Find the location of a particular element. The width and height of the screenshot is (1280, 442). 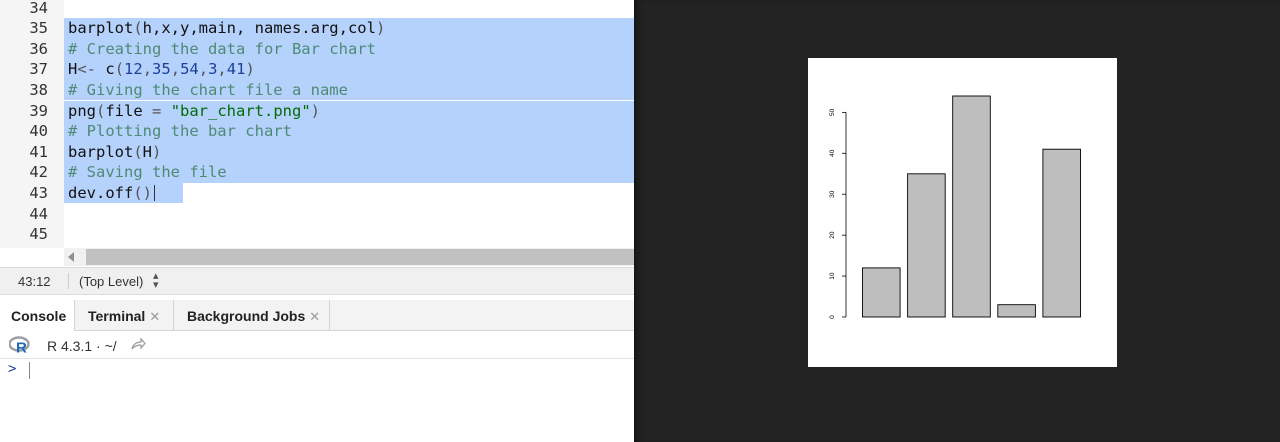

console-output: > is located at coordinates (317, 400).